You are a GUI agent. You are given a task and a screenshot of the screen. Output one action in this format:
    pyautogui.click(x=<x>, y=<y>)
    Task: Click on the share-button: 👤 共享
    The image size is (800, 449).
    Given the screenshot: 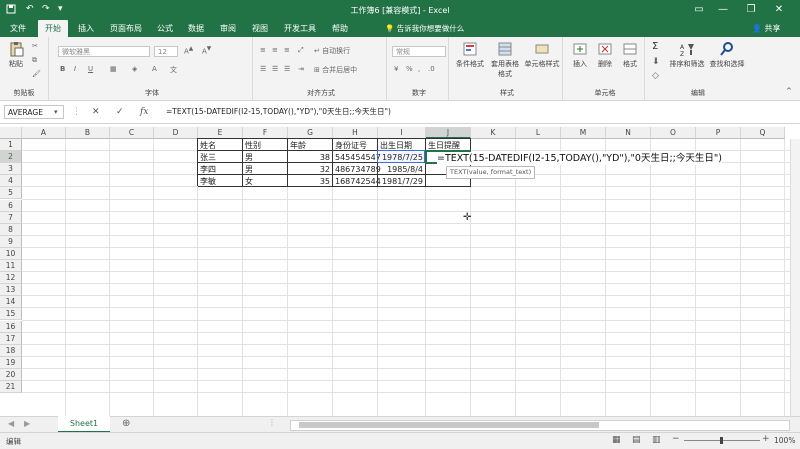 What is the action you would take?
    pyautogui.click(x=766, y=28)
    